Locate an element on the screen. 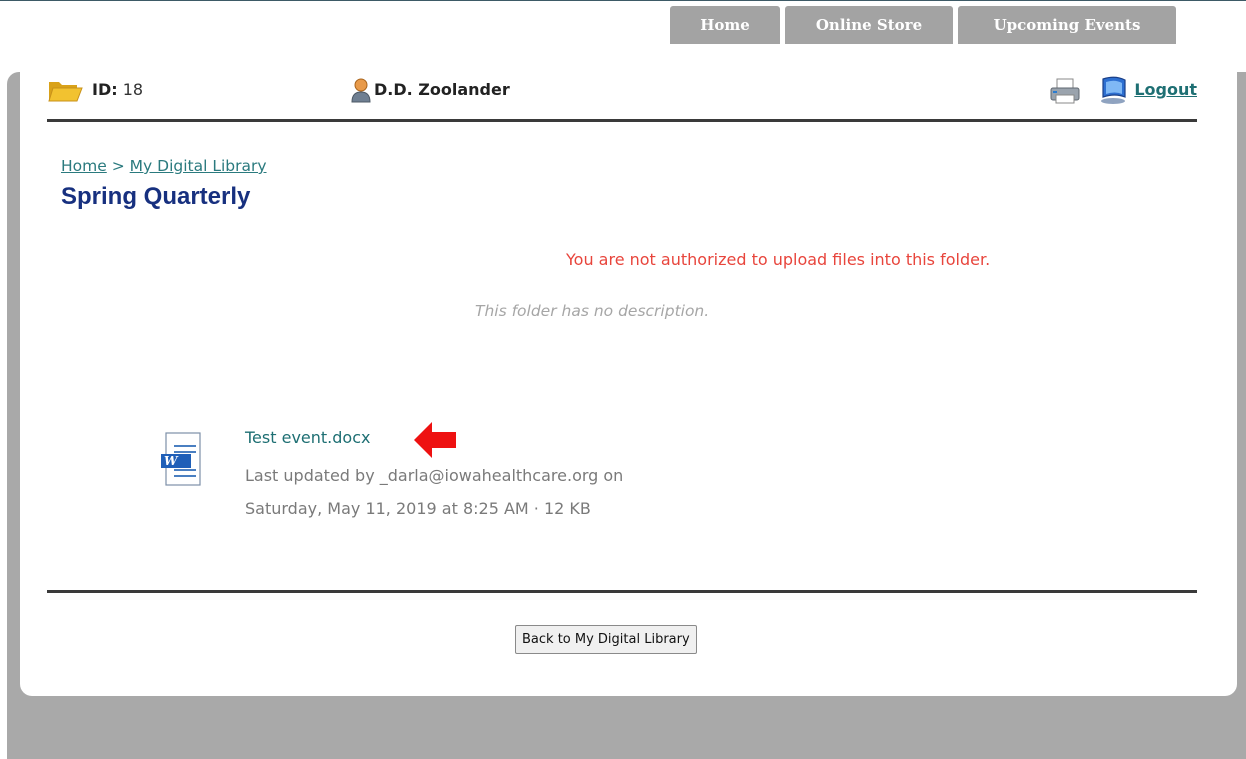 The height and width of the screenshot is (759, 1246). member-id-label: ID: is located at coordinates (105, 89).